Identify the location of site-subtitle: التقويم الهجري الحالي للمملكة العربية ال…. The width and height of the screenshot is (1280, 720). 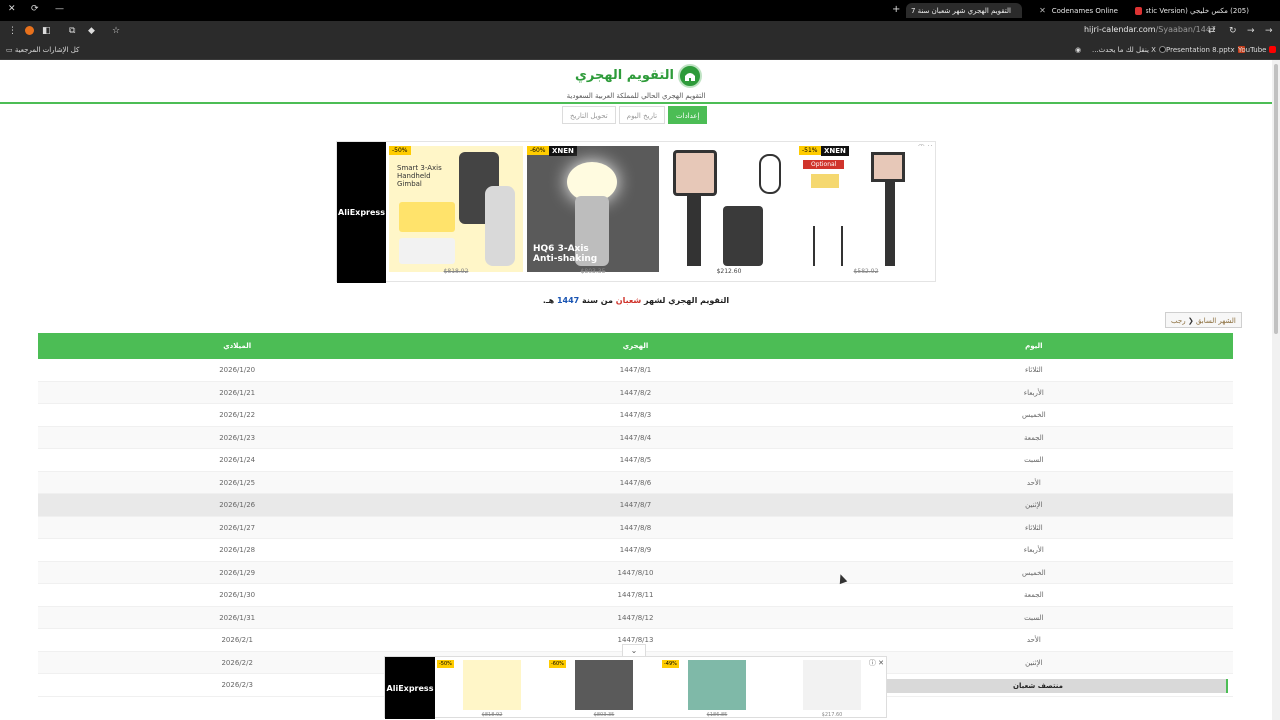
(636, 96).